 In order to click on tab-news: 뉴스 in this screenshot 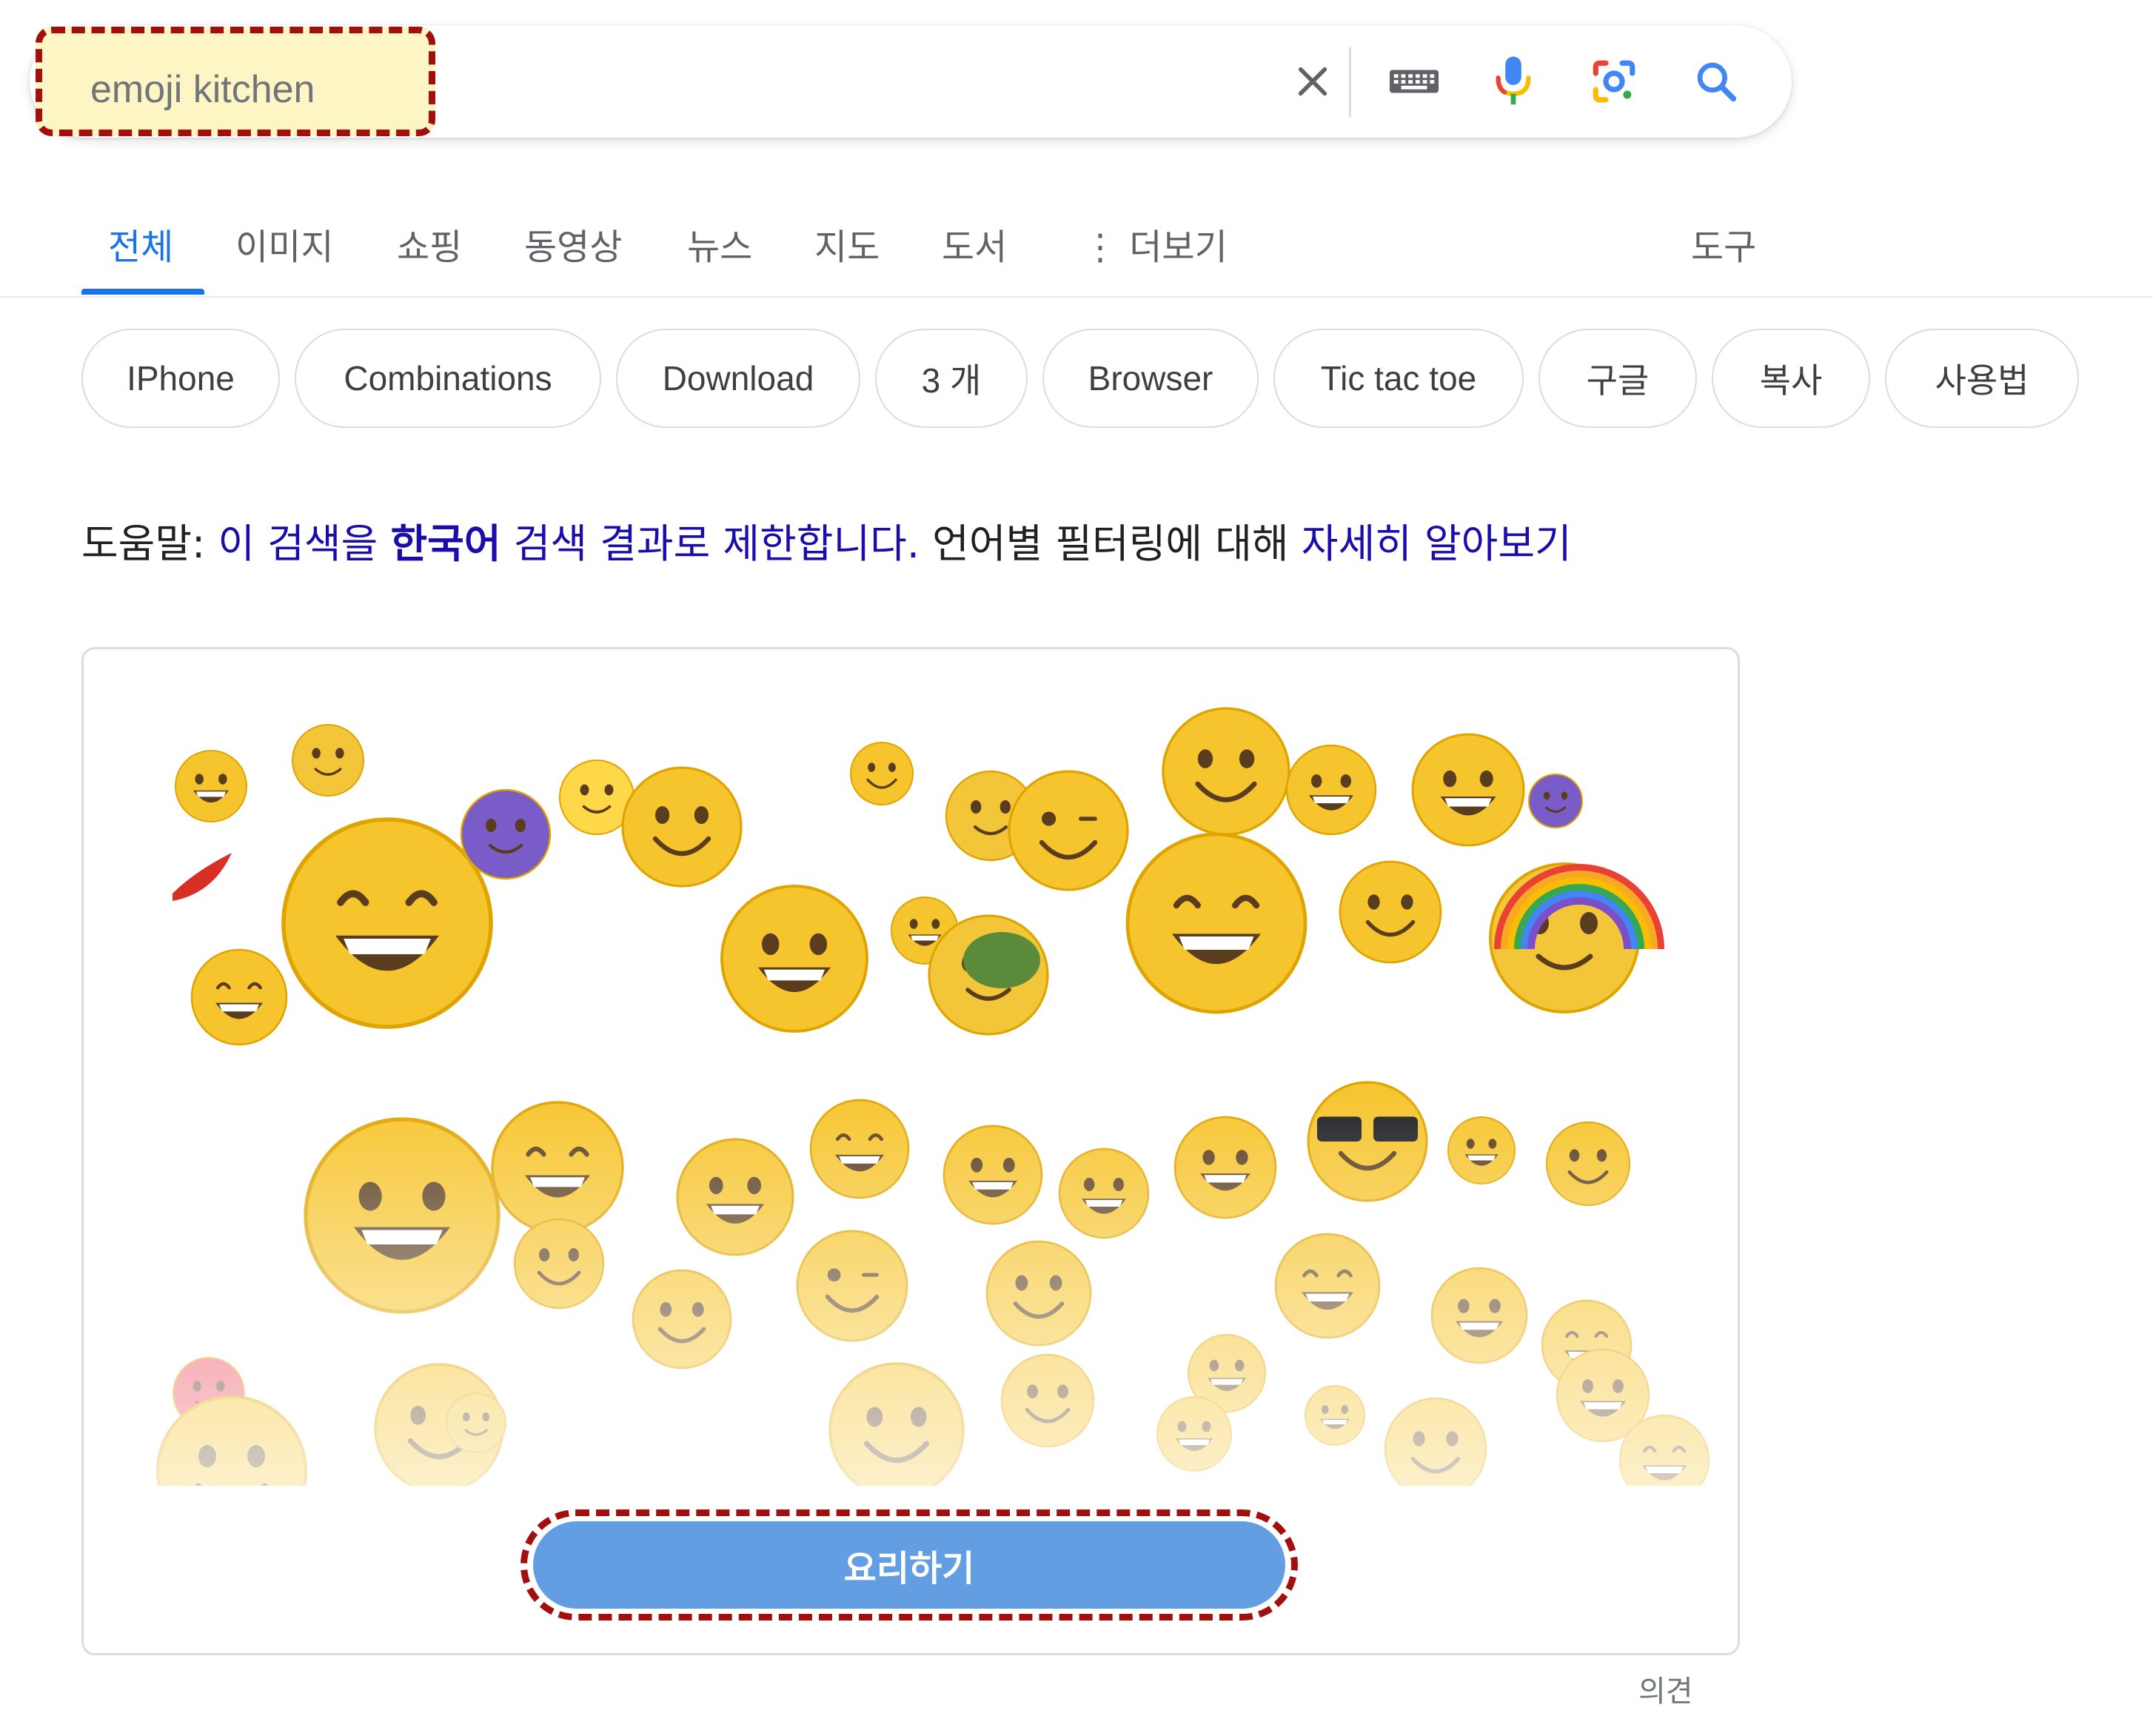, I will do `click(719, 243)`.